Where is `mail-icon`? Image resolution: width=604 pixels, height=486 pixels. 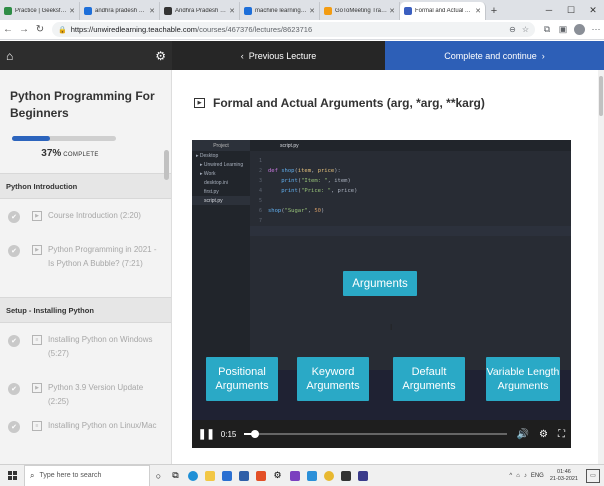 mail-icon is located at coordinates (243, 475).